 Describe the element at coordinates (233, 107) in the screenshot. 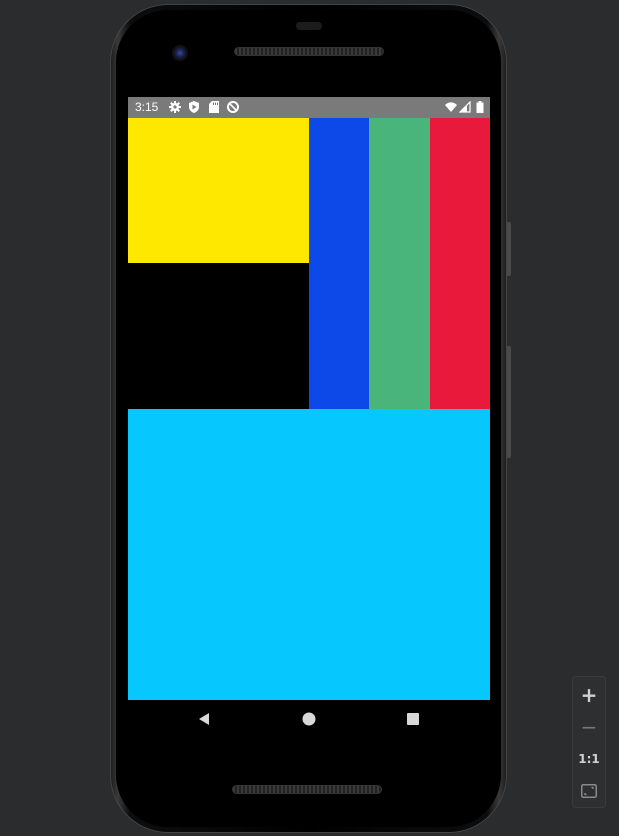

I see `data-saver-icon` at that location.